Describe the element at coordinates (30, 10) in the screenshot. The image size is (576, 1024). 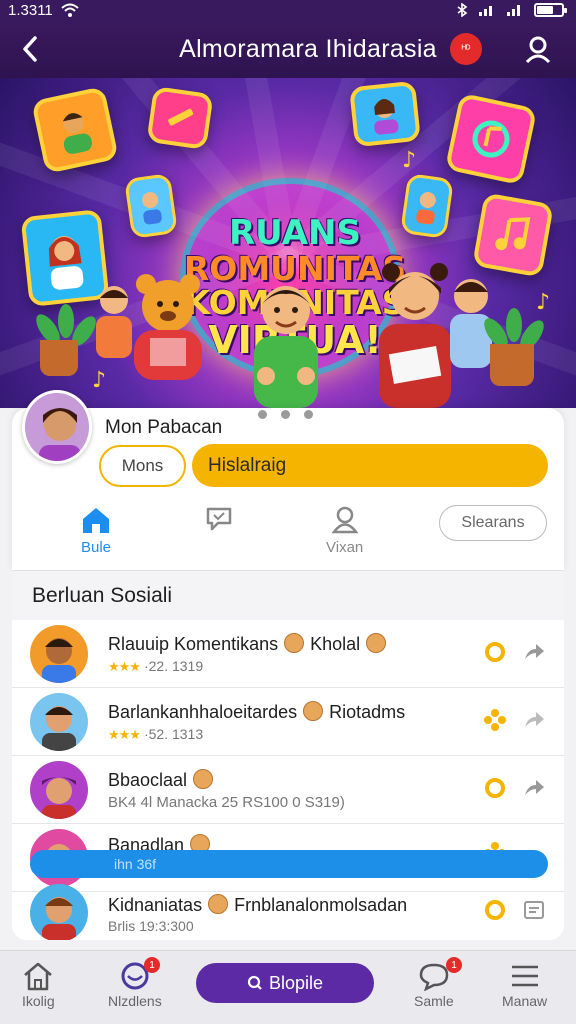
I see `status-time: 1.3311` at that location.